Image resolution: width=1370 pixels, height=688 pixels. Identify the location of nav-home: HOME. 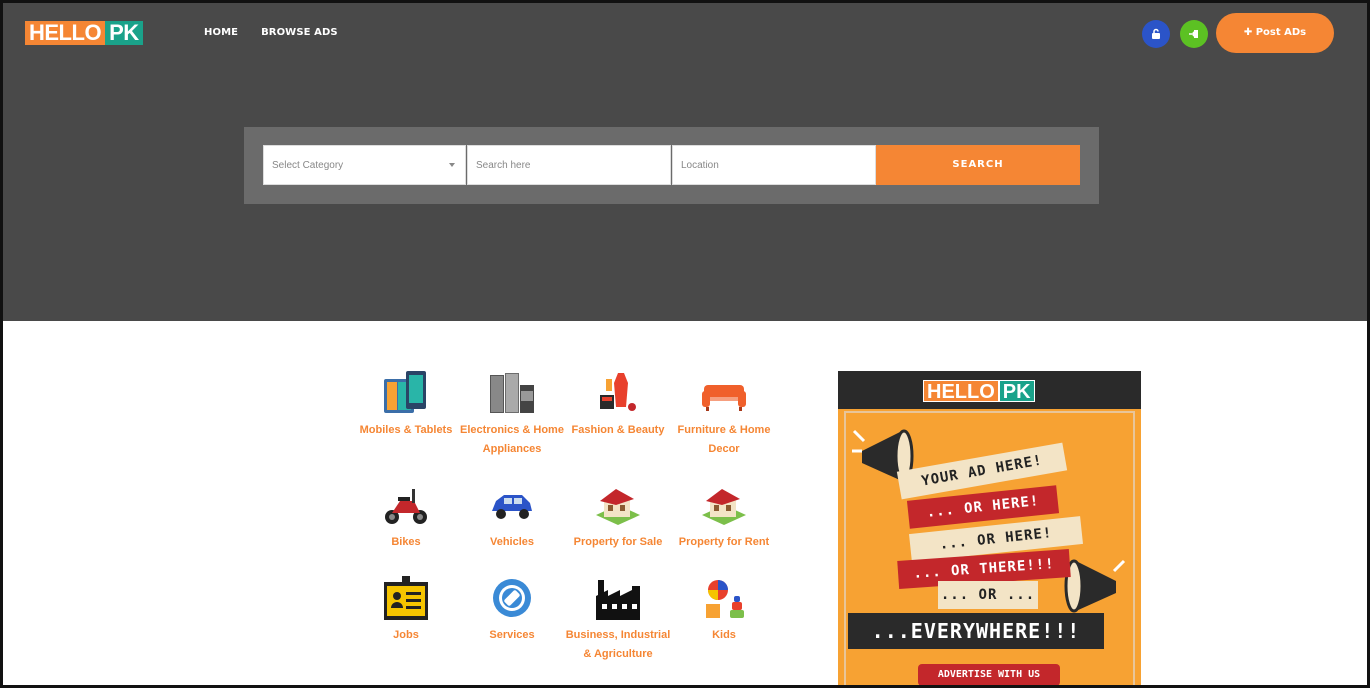
(221, 33).